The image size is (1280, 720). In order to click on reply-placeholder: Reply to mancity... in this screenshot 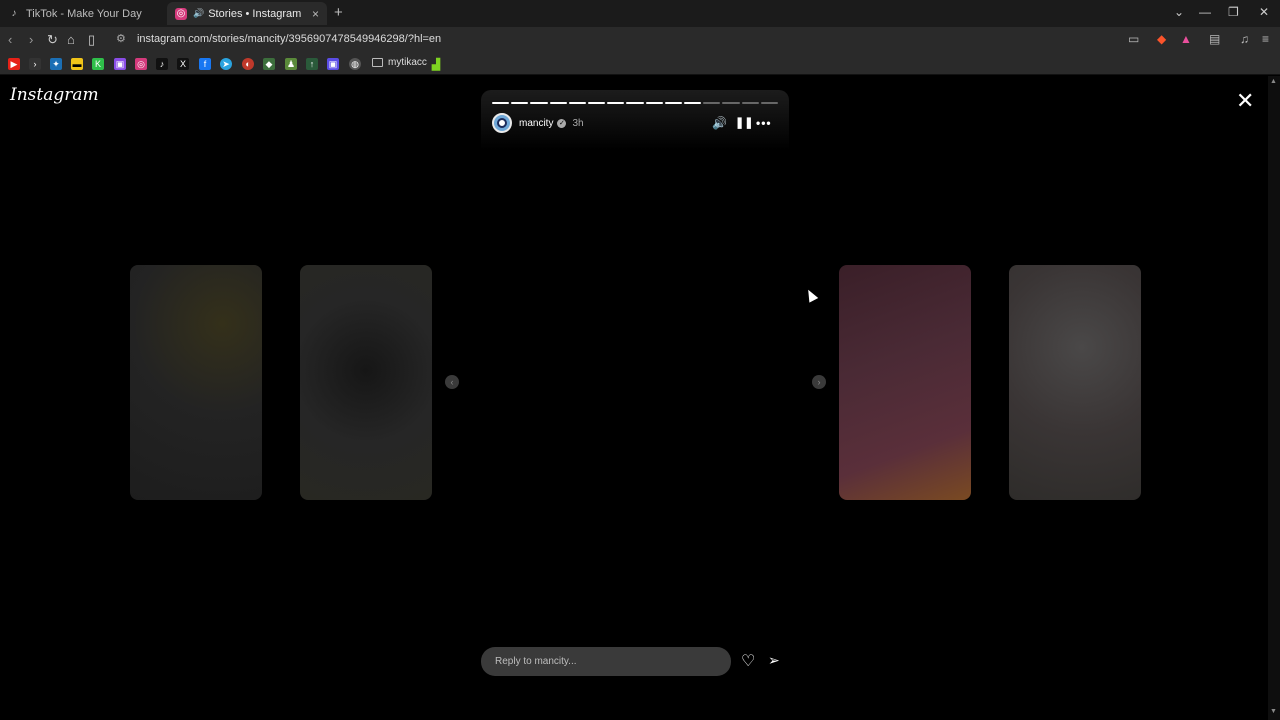, I will do `click(536, 661)`.